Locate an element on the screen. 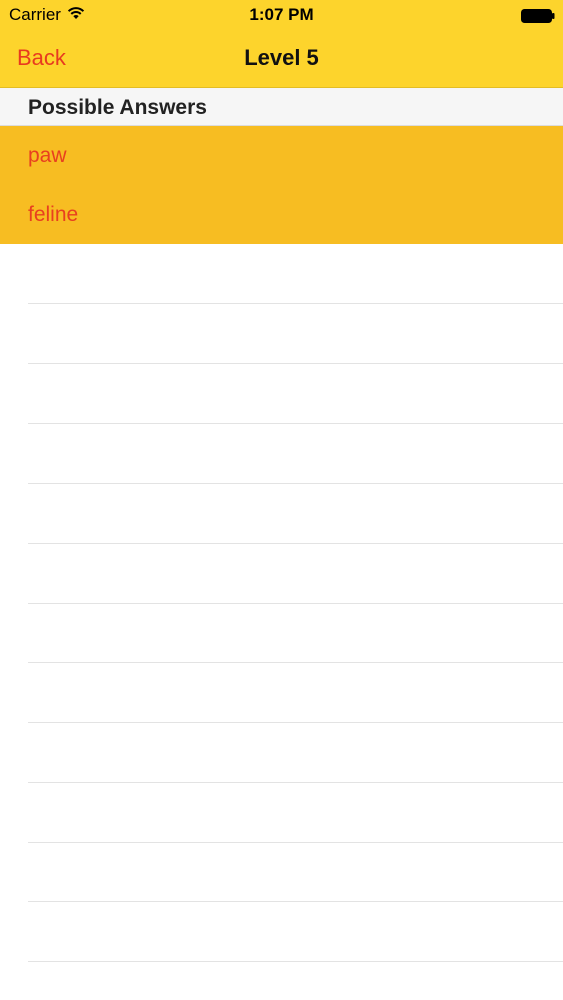  answers-list: paw feline is located at coordinates (281, 185).